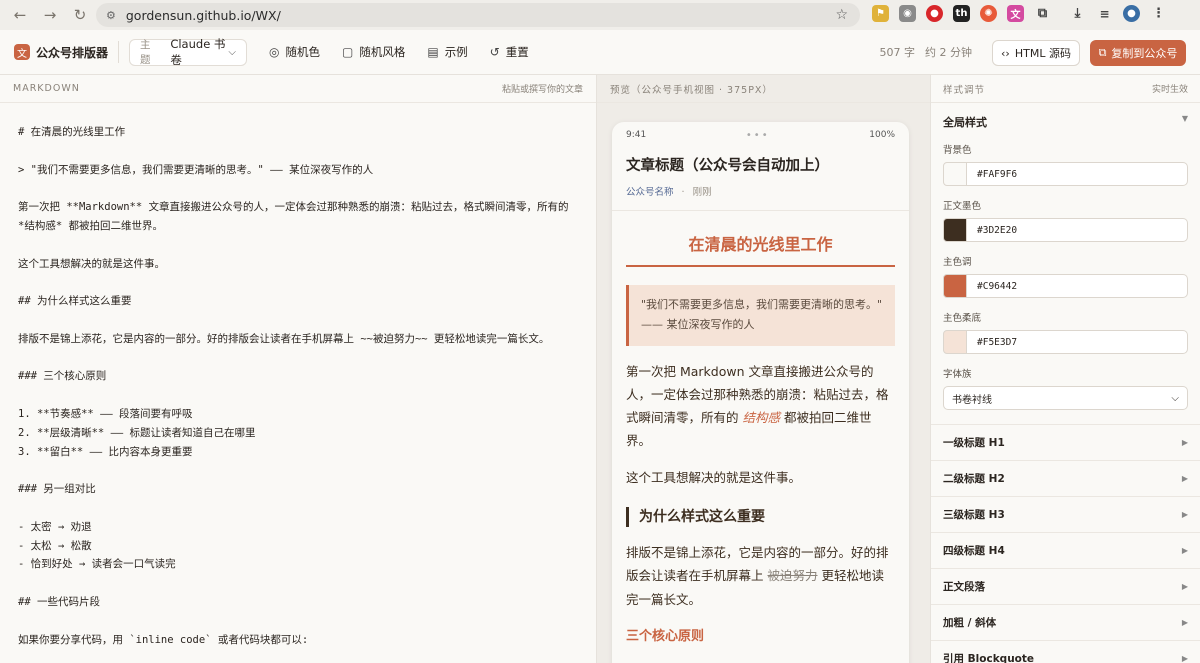 Image resolution: width=1200 pixels, height=663 pixels. Describe the element at coordinates (494, 52) in the screenshot. I see `reset-icon: ↺` at that location.